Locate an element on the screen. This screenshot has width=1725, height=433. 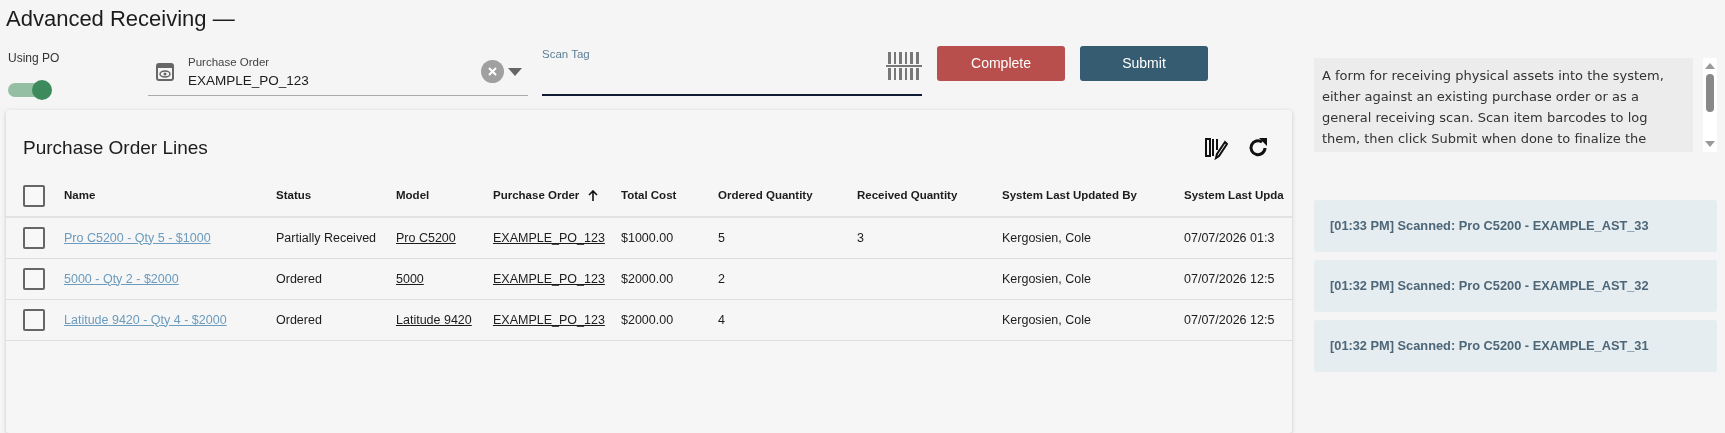
table-cell-text: 2 is located at coordinates (721, 279).